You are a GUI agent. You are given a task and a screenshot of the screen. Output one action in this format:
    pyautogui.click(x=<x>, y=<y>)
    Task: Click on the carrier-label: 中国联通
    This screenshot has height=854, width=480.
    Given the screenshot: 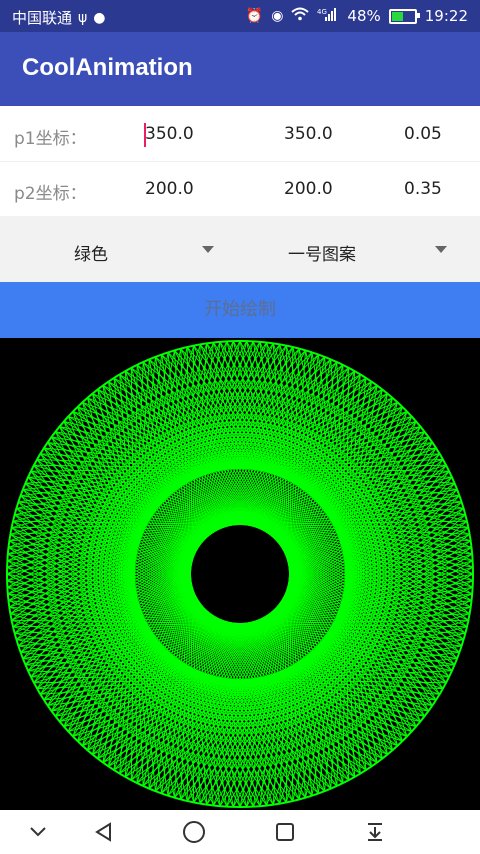 What is the action you would take?
    pyautogui.click(x=42, y=18)
    